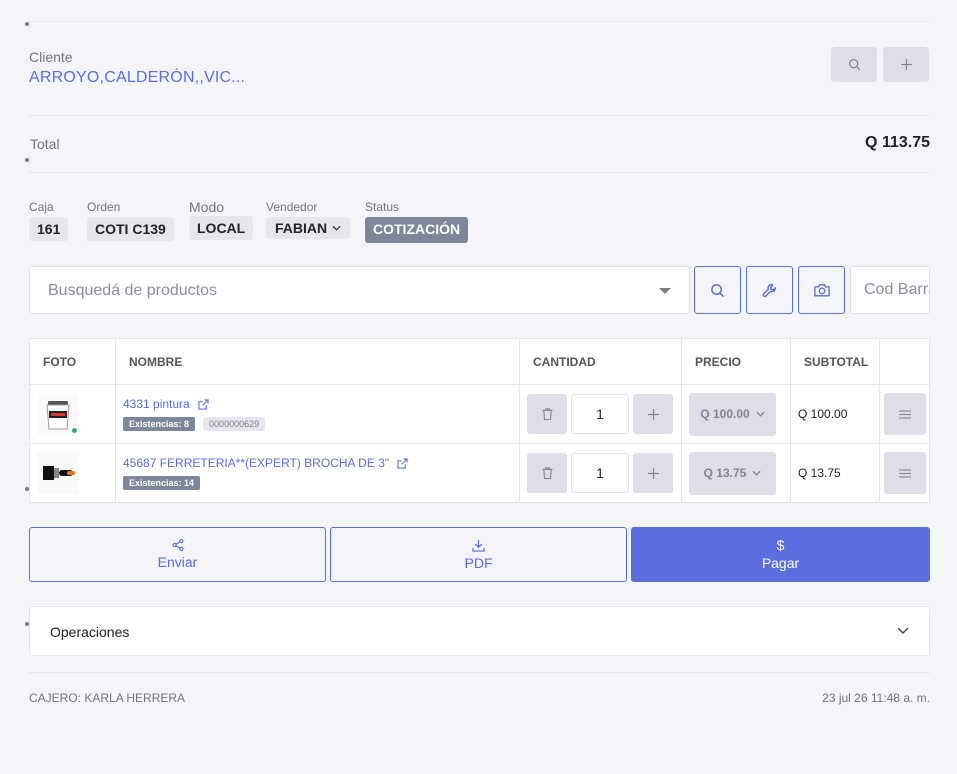  What do you see at coordinates (780, 554) in the screenshot?
I see `pay-button: $ Pagar` at bounding box center [780, 554].